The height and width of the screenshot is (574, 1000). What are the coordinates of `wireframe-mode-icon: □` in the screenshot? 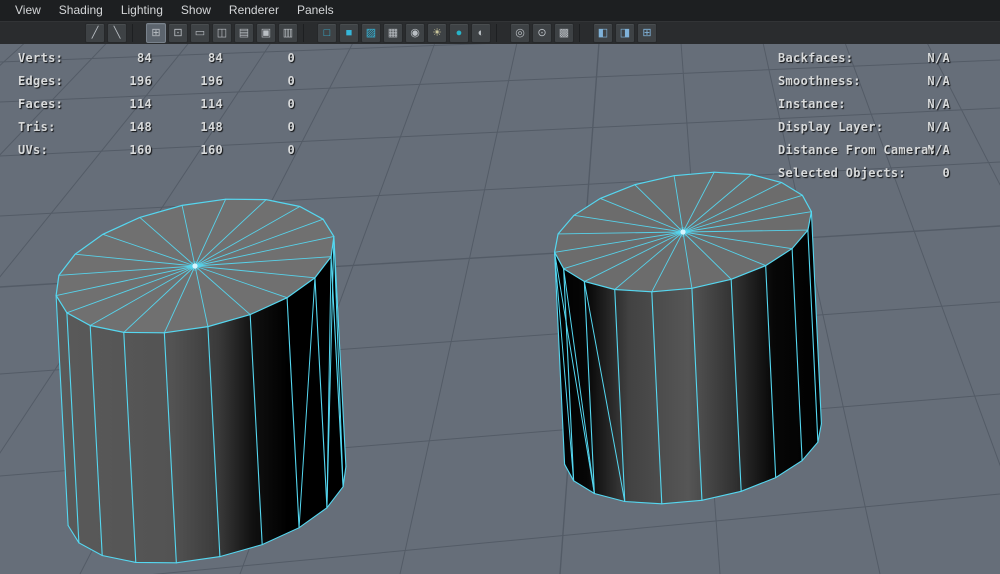 It's located at (327, 33).